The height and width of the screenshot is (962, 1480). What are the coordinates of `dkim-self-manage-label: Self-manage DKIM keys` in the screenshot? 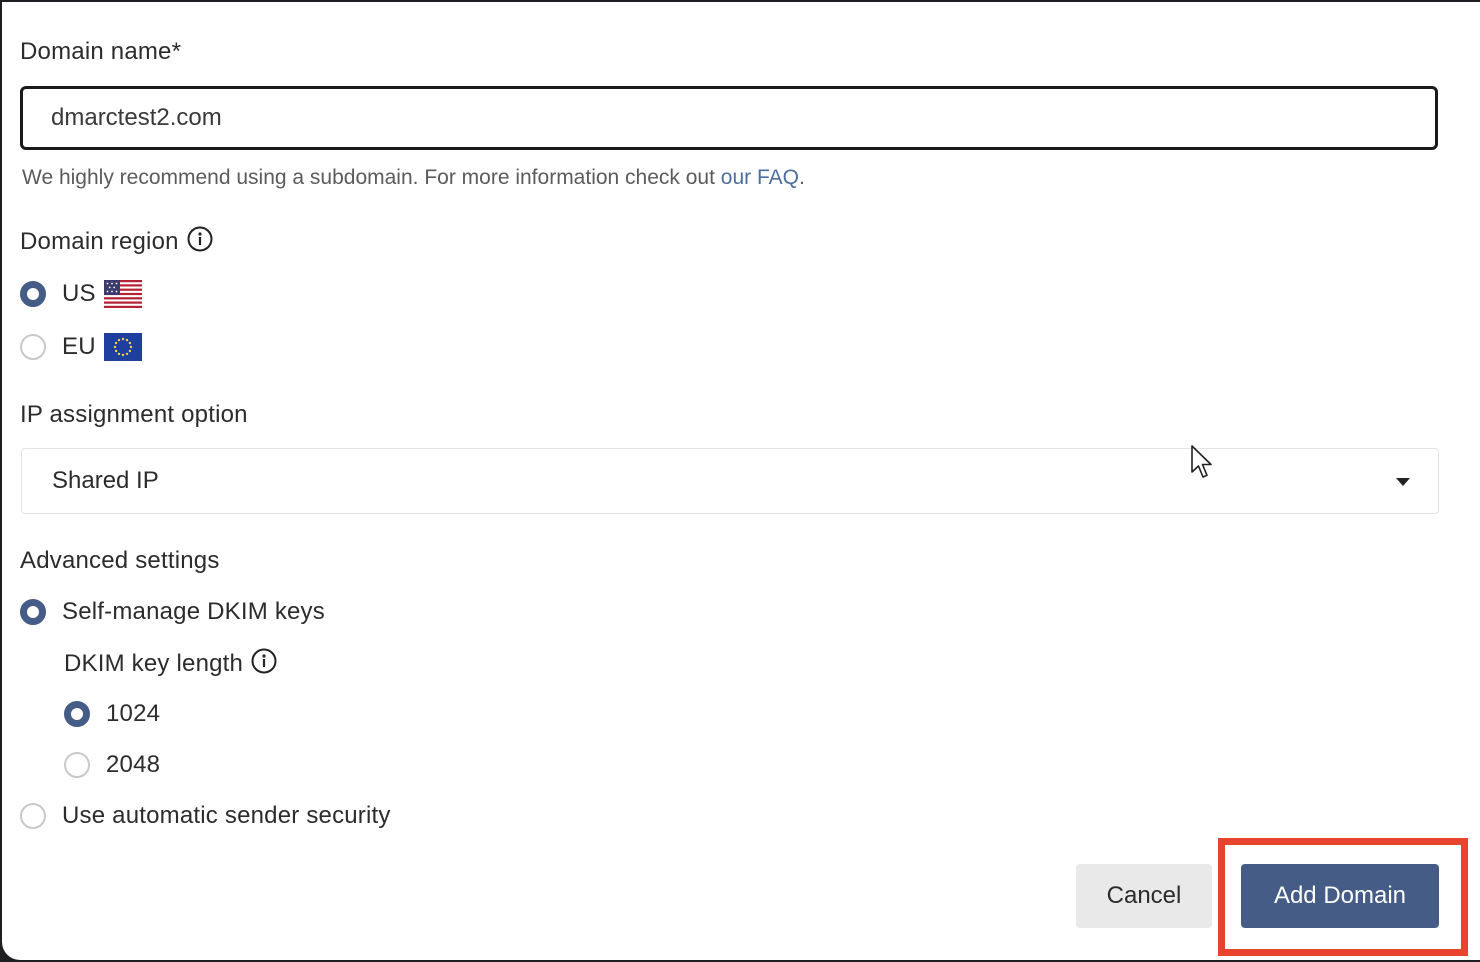 It's located at (193, 611).